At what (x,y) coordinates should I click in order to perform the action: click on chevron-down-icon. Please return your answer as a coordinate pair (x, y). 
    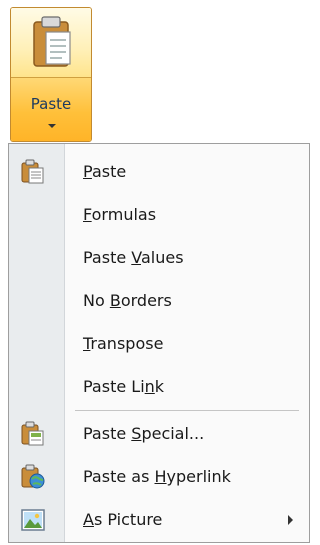
    Looking at the image, I should click on (52, 126).